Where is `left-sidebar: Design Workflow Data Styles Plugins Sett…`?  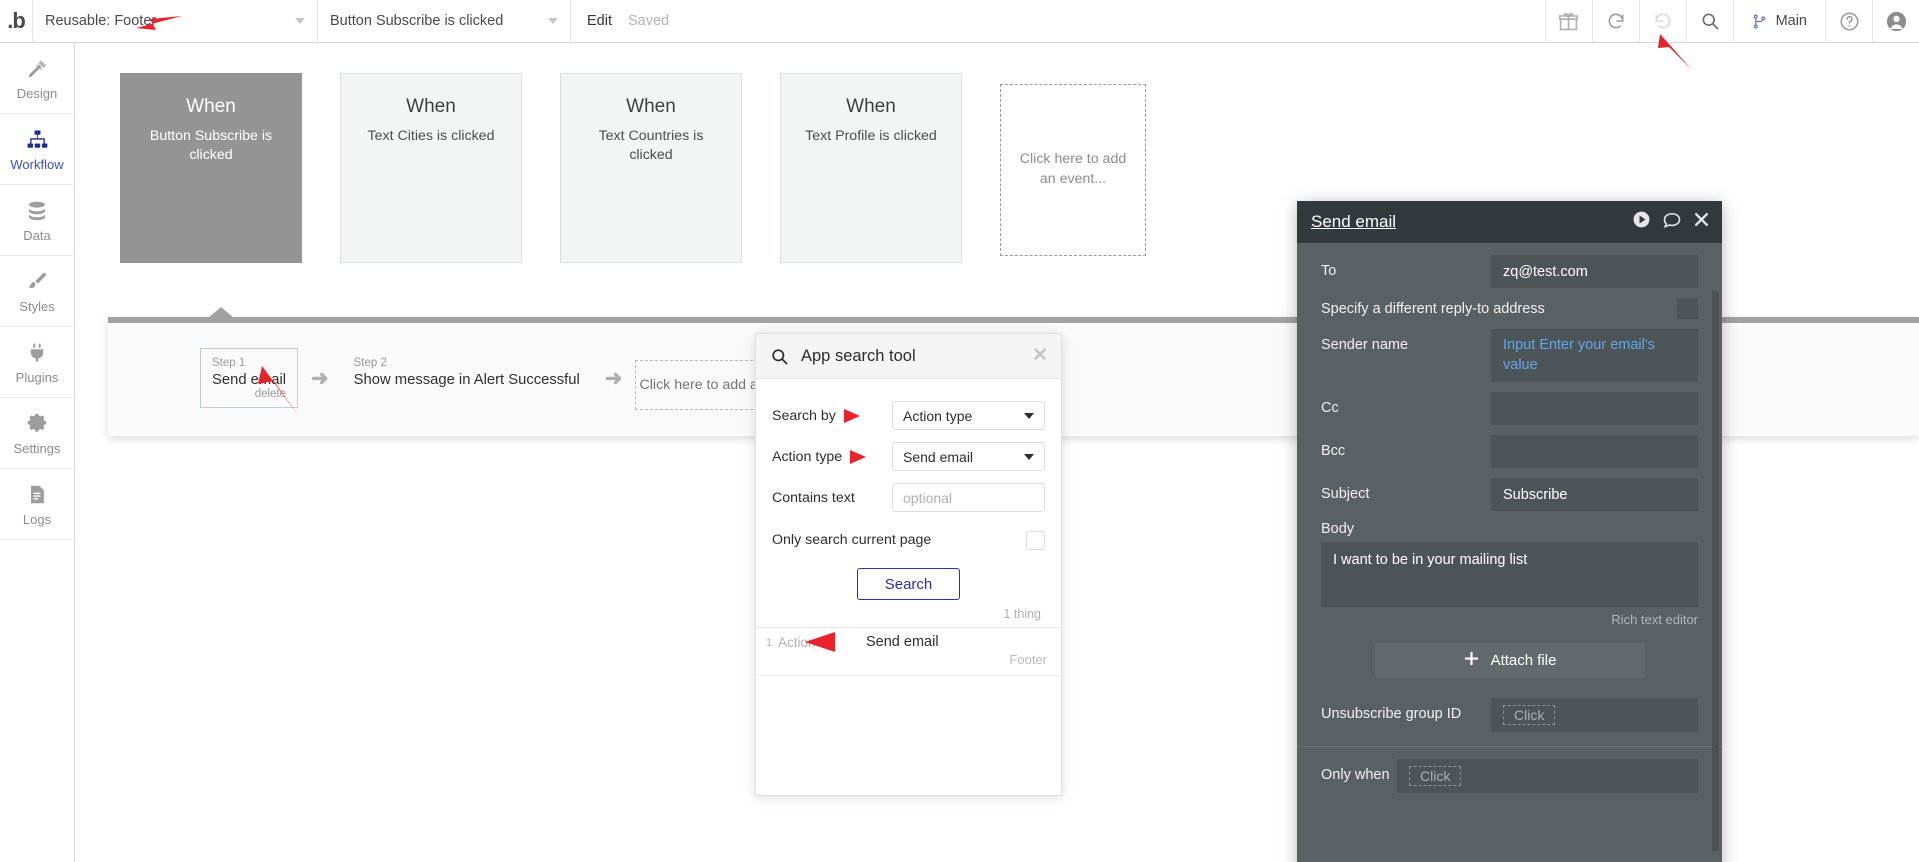
left-sidebar: Design Workflow Data Styles Plugins Sett… is located at coordinates (42, 452).